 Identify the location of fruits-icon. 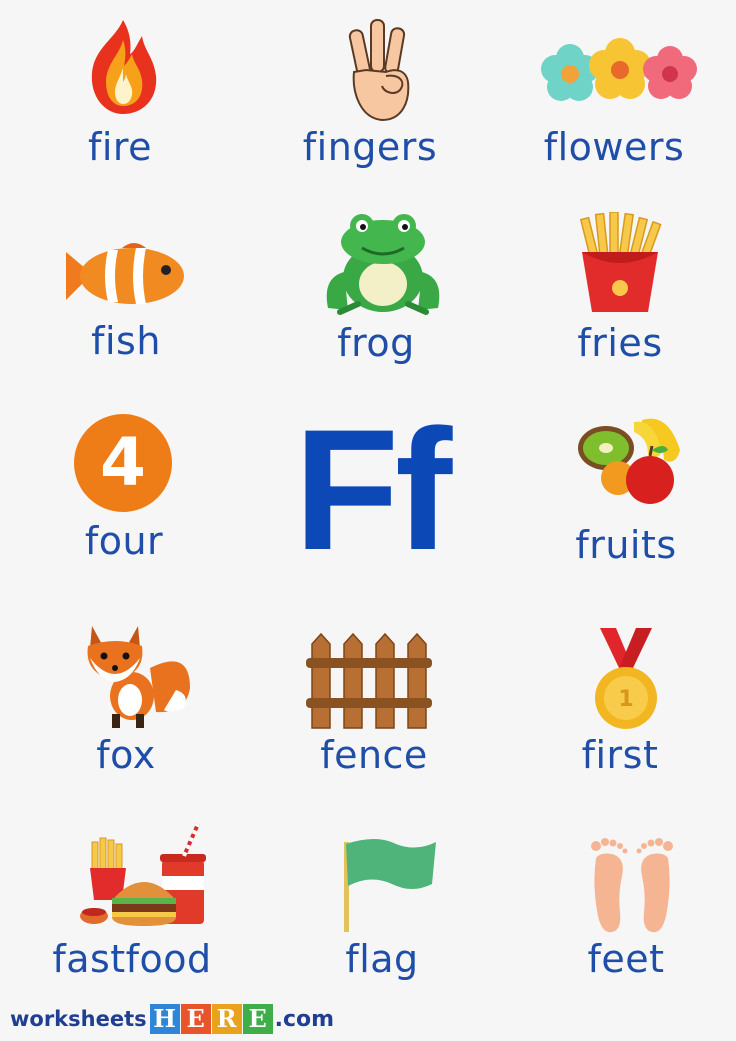
(629, 461).